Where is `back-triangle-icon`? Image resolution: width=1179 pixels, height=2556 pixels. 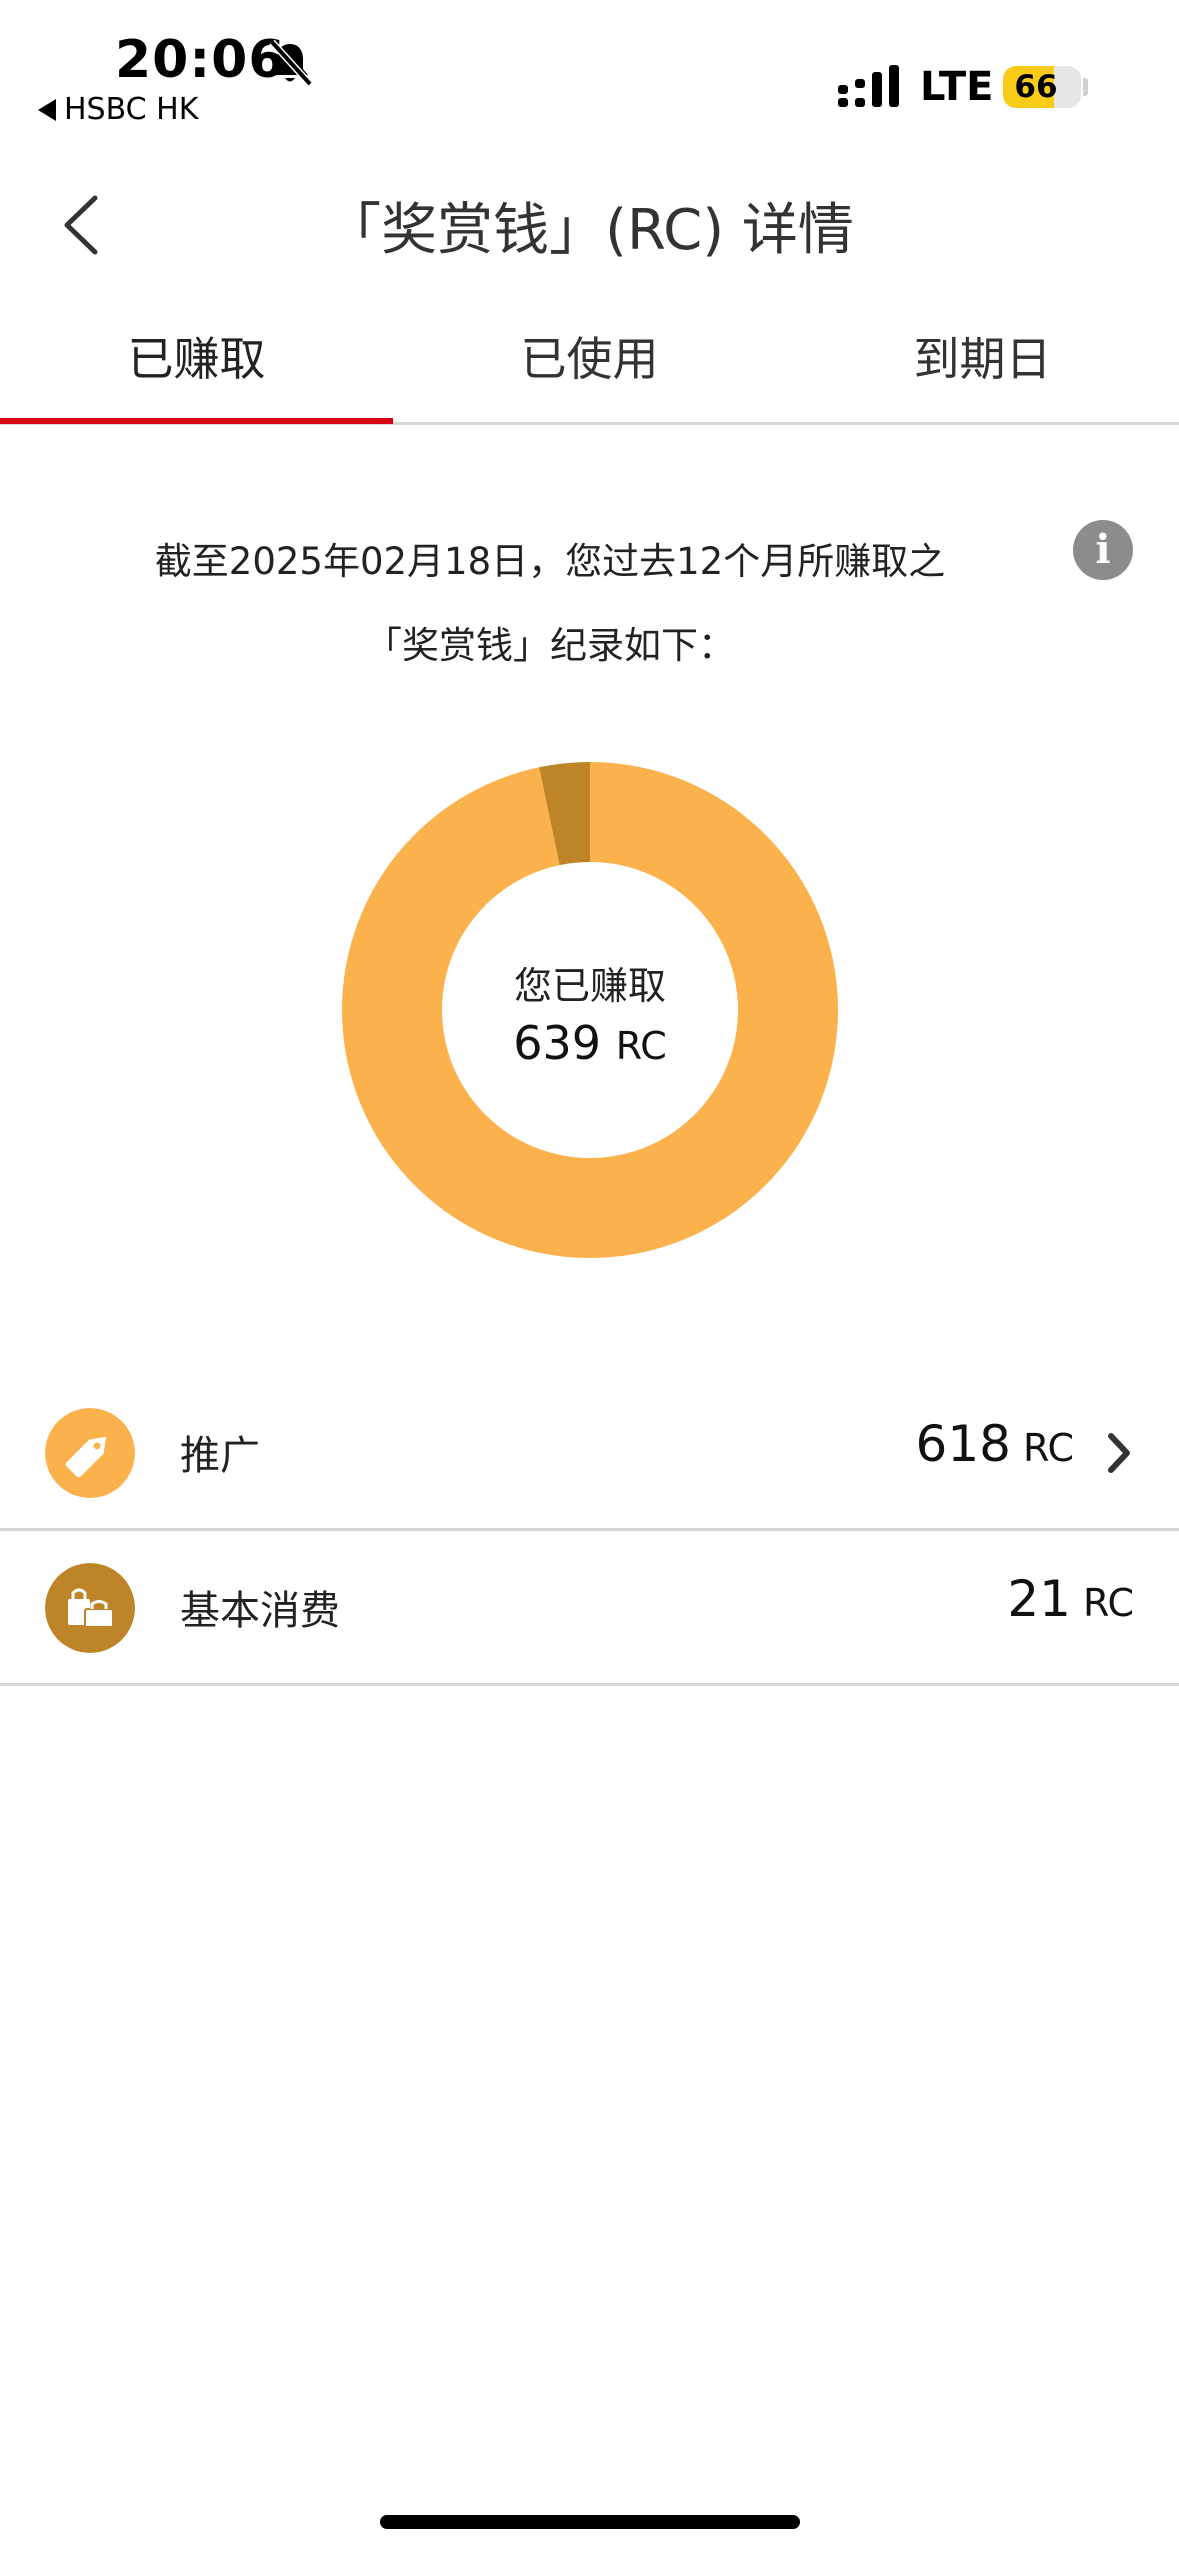
back-triangle-icon is located at coordinates (47, 109).